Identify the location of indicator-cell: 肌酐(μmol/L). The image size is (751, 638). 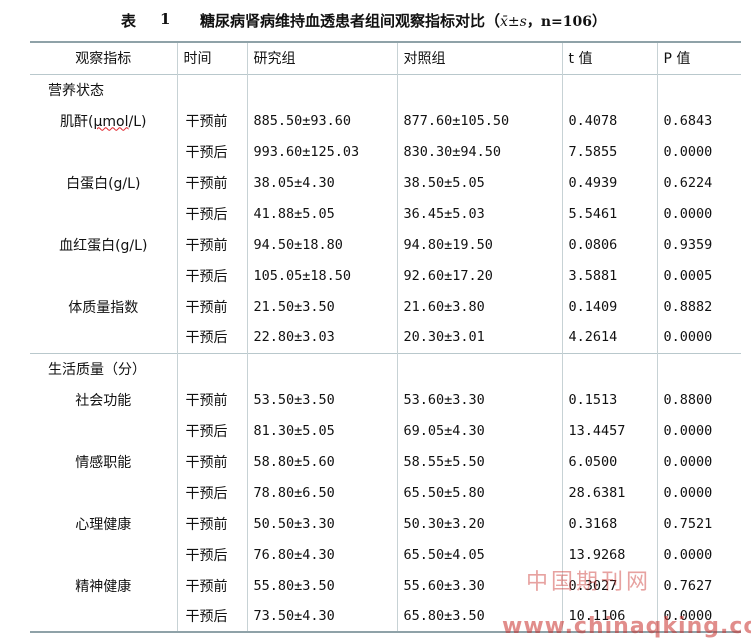
(103, 121).